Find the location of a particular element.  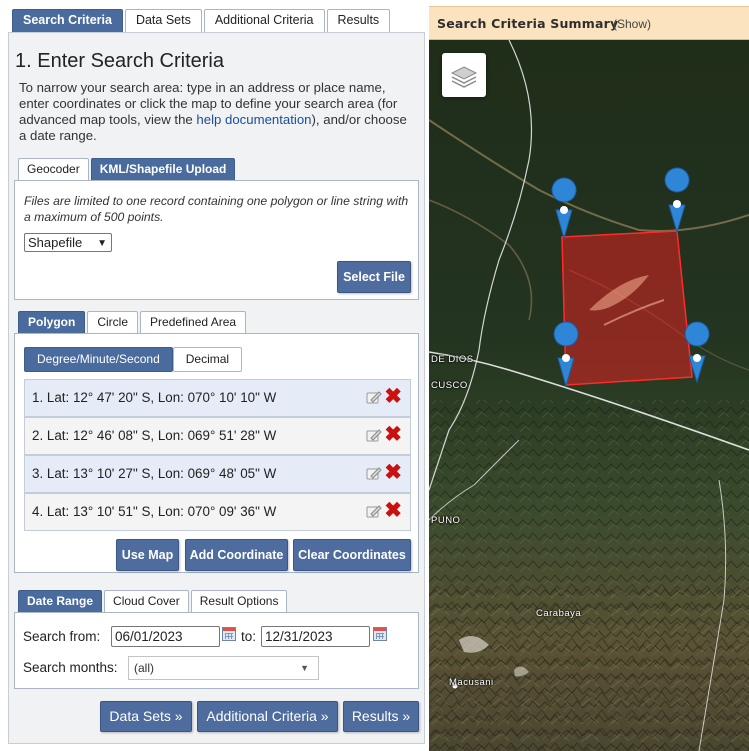

help-documentation-link: help documentation is located at coordinates (253, 119).